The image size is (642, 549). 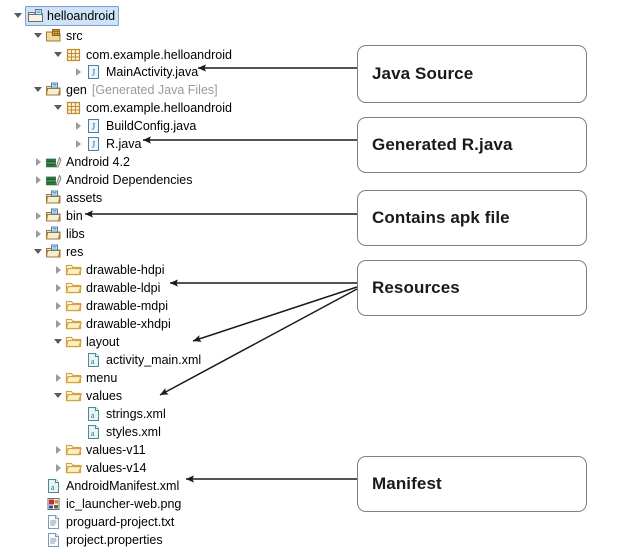 I want to click on xml-file-icon: a, so click(x=93, y=432).